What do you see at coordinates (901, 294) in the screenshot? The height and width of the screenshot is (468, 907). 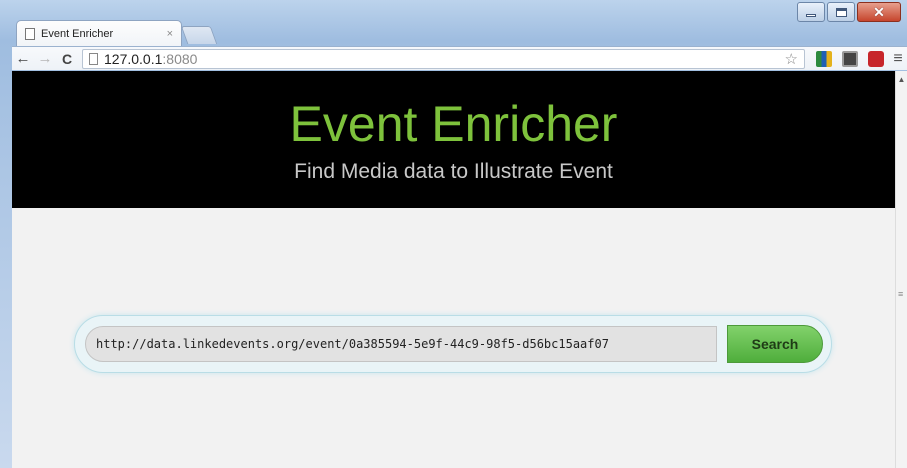 I see `scroll-grip-icon: ≡` at bounding box center [901, 294].